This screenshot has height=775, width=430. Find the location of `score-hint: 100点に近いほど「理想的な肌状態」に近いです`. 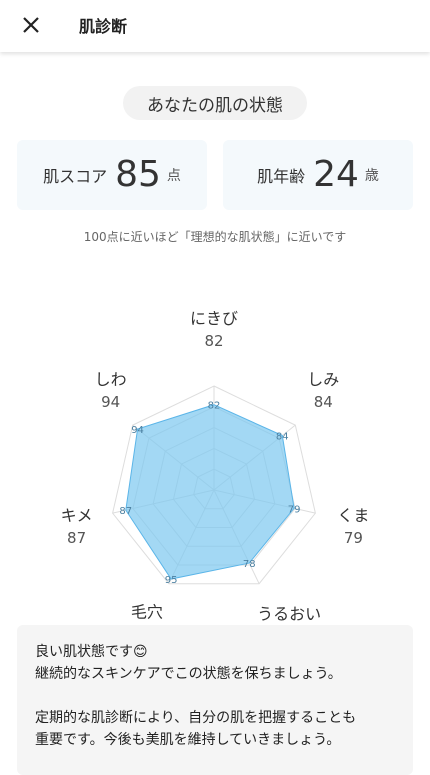

score-hint: 100点に近いほど「理想的な肌状態」に近いです is located at coordinates (215, 237).